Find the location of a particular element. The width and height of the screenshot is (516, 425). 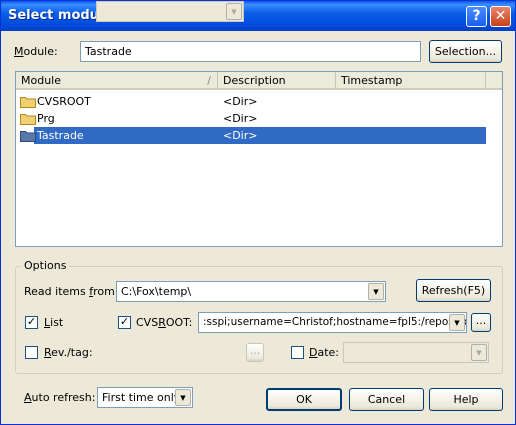

module-name: Tastrade is located at coordinates (60, 135).